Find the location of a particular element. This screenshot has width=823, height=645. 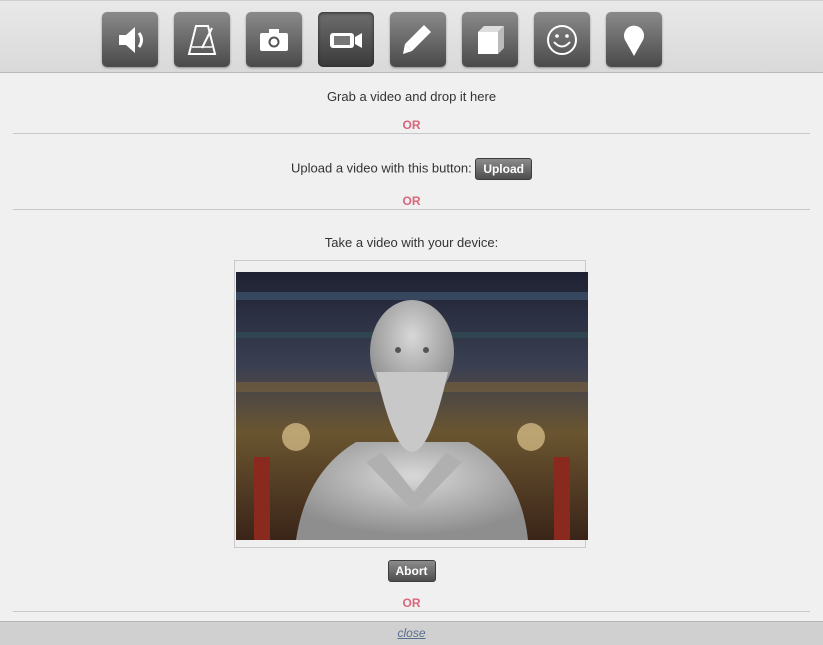

object-tool-button is located at coordinates (490, 39).